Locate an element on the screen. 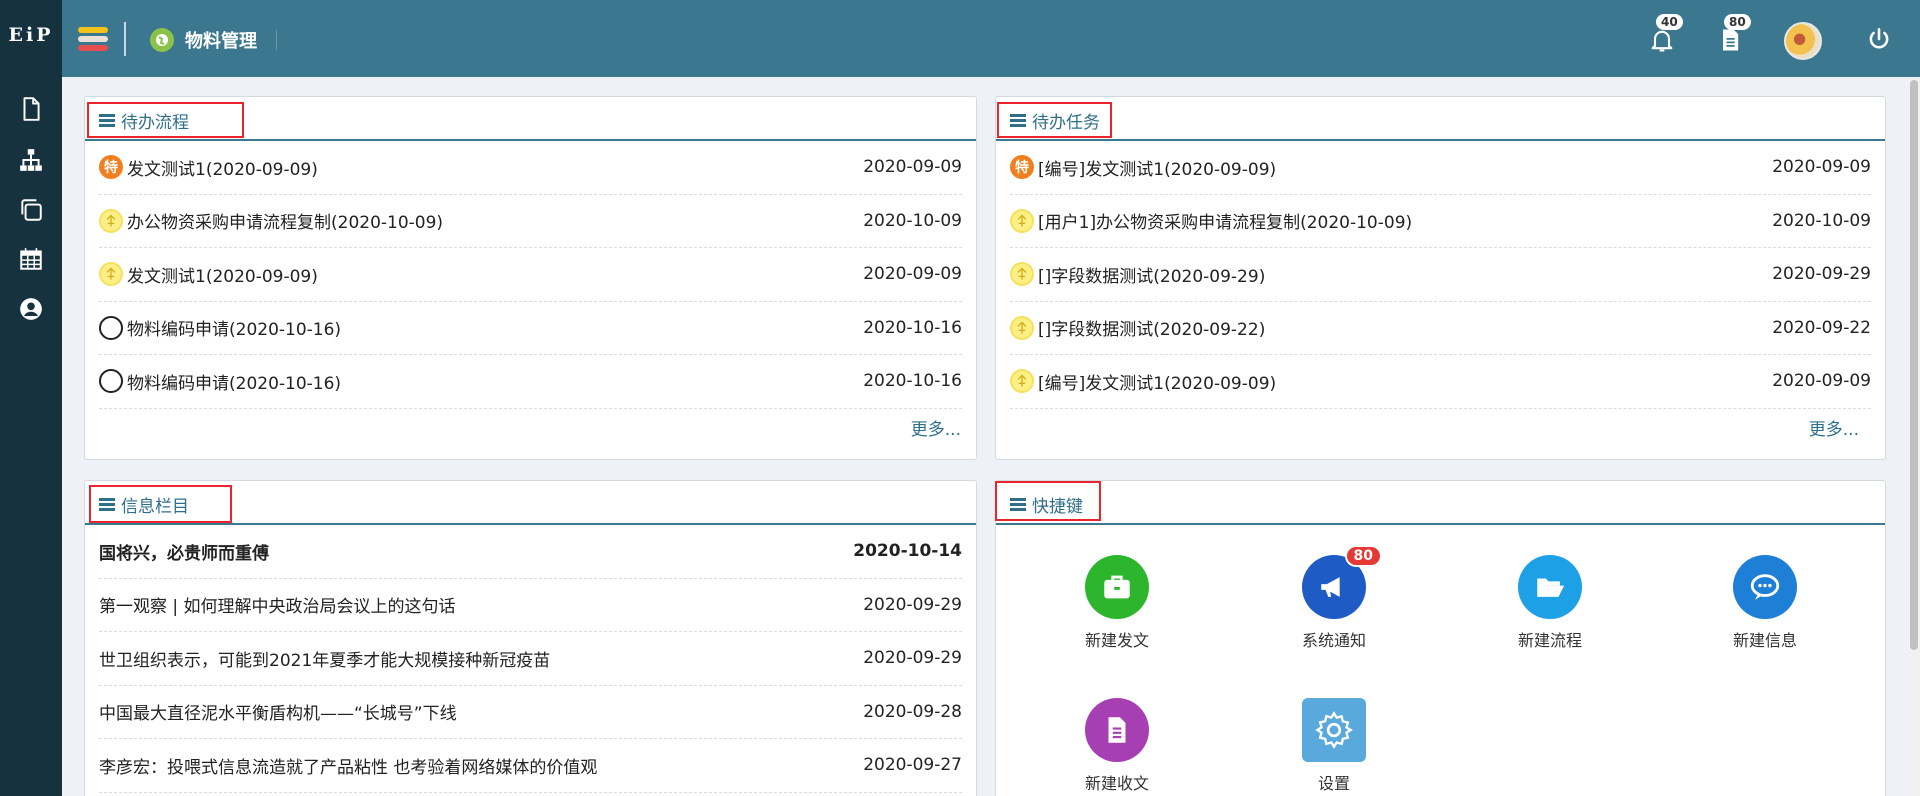  list-item-main: []字段数据测试(2020-09-29) is located at coordinates (1137, 274).